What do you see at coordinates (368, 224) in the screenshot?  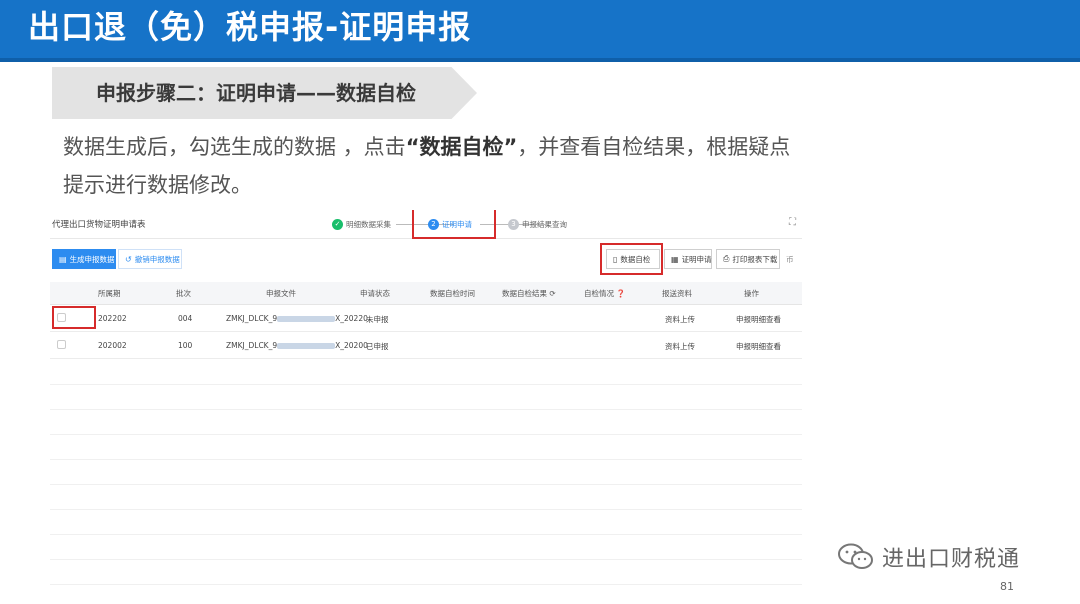 I see `step-1-label: 明细数据采集` at bounding box center [368, 224].